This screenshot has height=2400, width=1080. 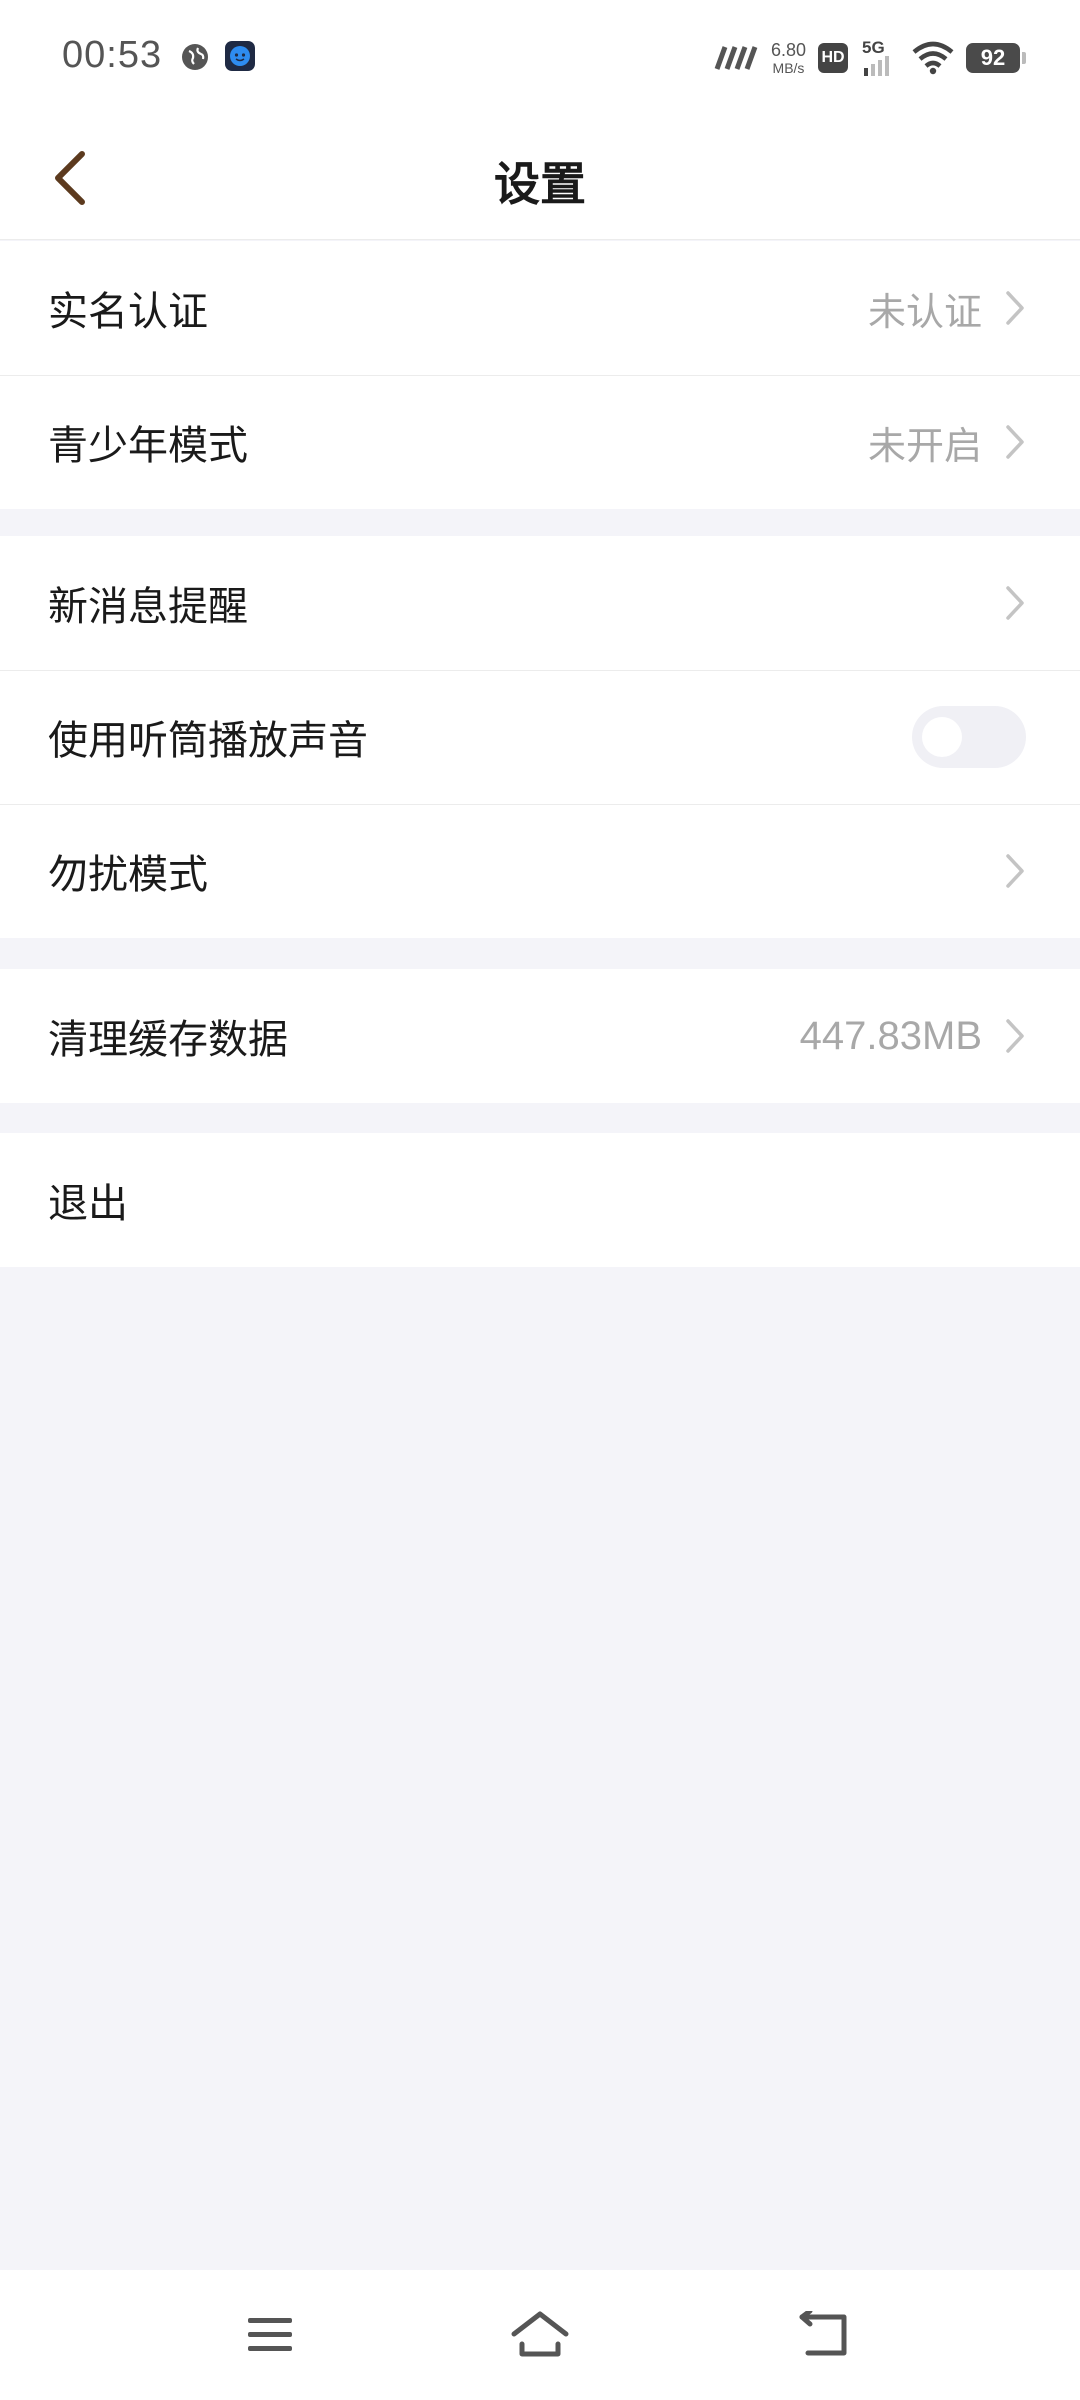 I want to click on row-label: 清理缓存数据, so click(x=168, y=1040).